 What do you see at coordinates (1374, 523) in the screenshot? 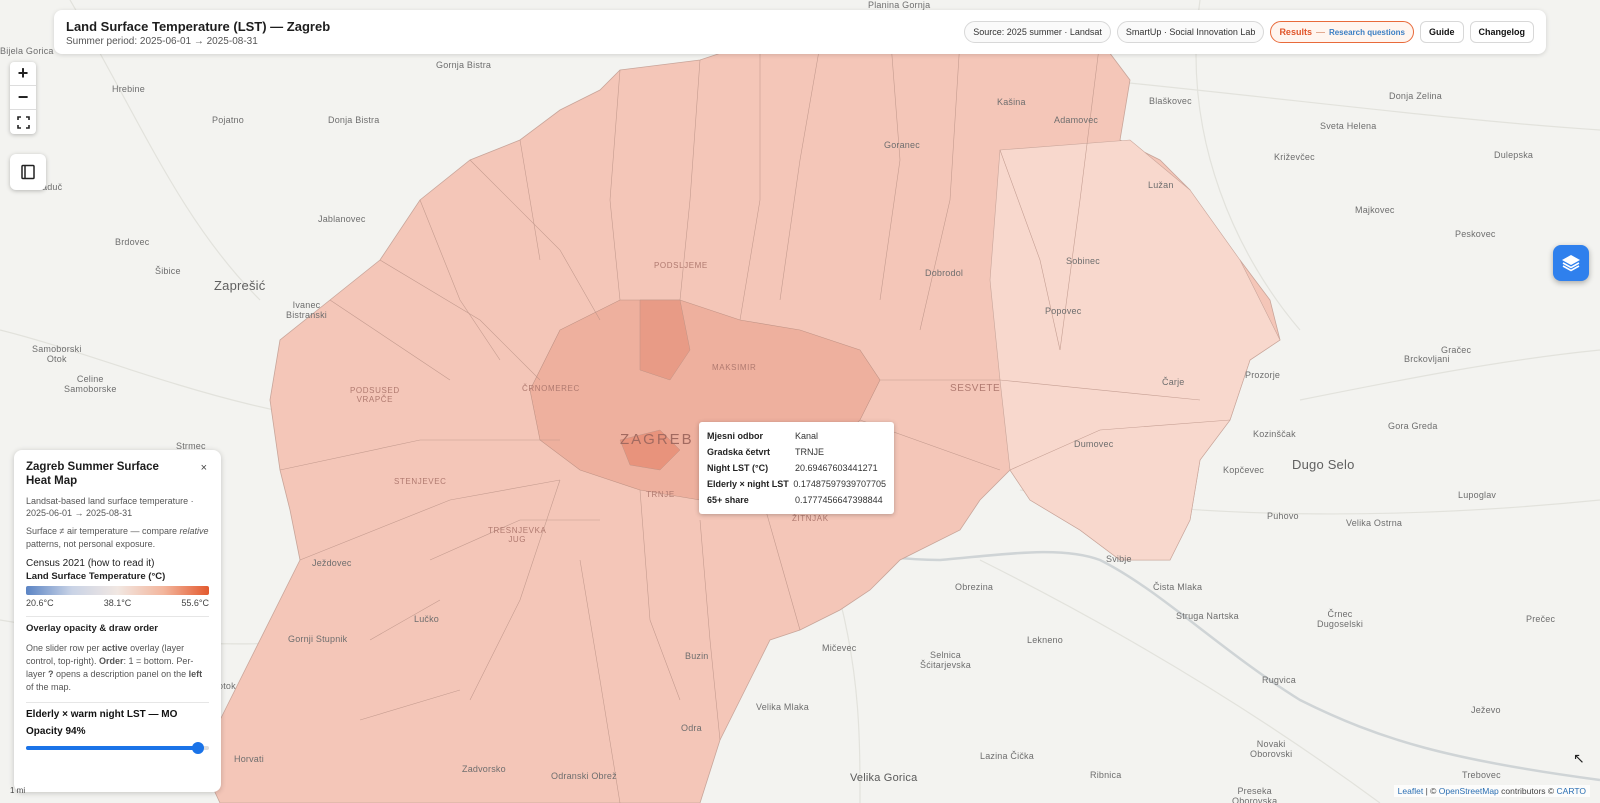
I see `place-label: Velika Ostrna` at bounding box center [1374, 523].